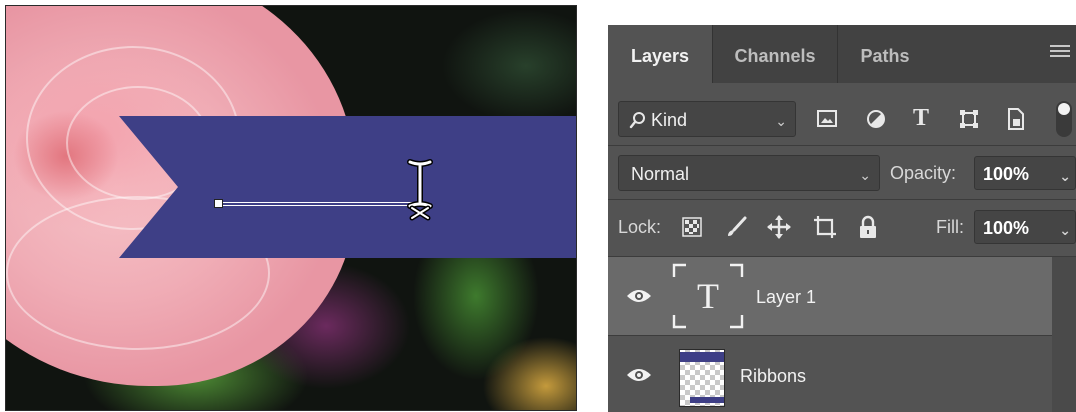 The width and height of the screenshot is (1076, 412). Describe the element at coordinates (669, 120) in the screenshot. I see `filter-kind-label: Kind` at that location.